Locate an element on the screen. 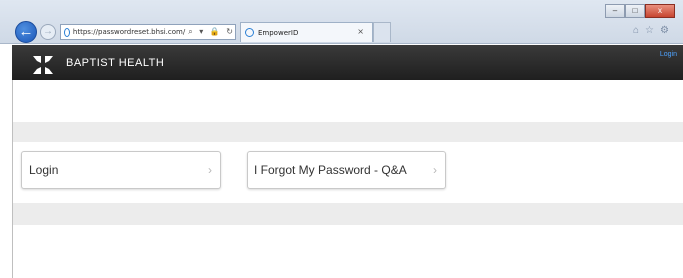  content-band-bottom is located at coordinates (348, 214).